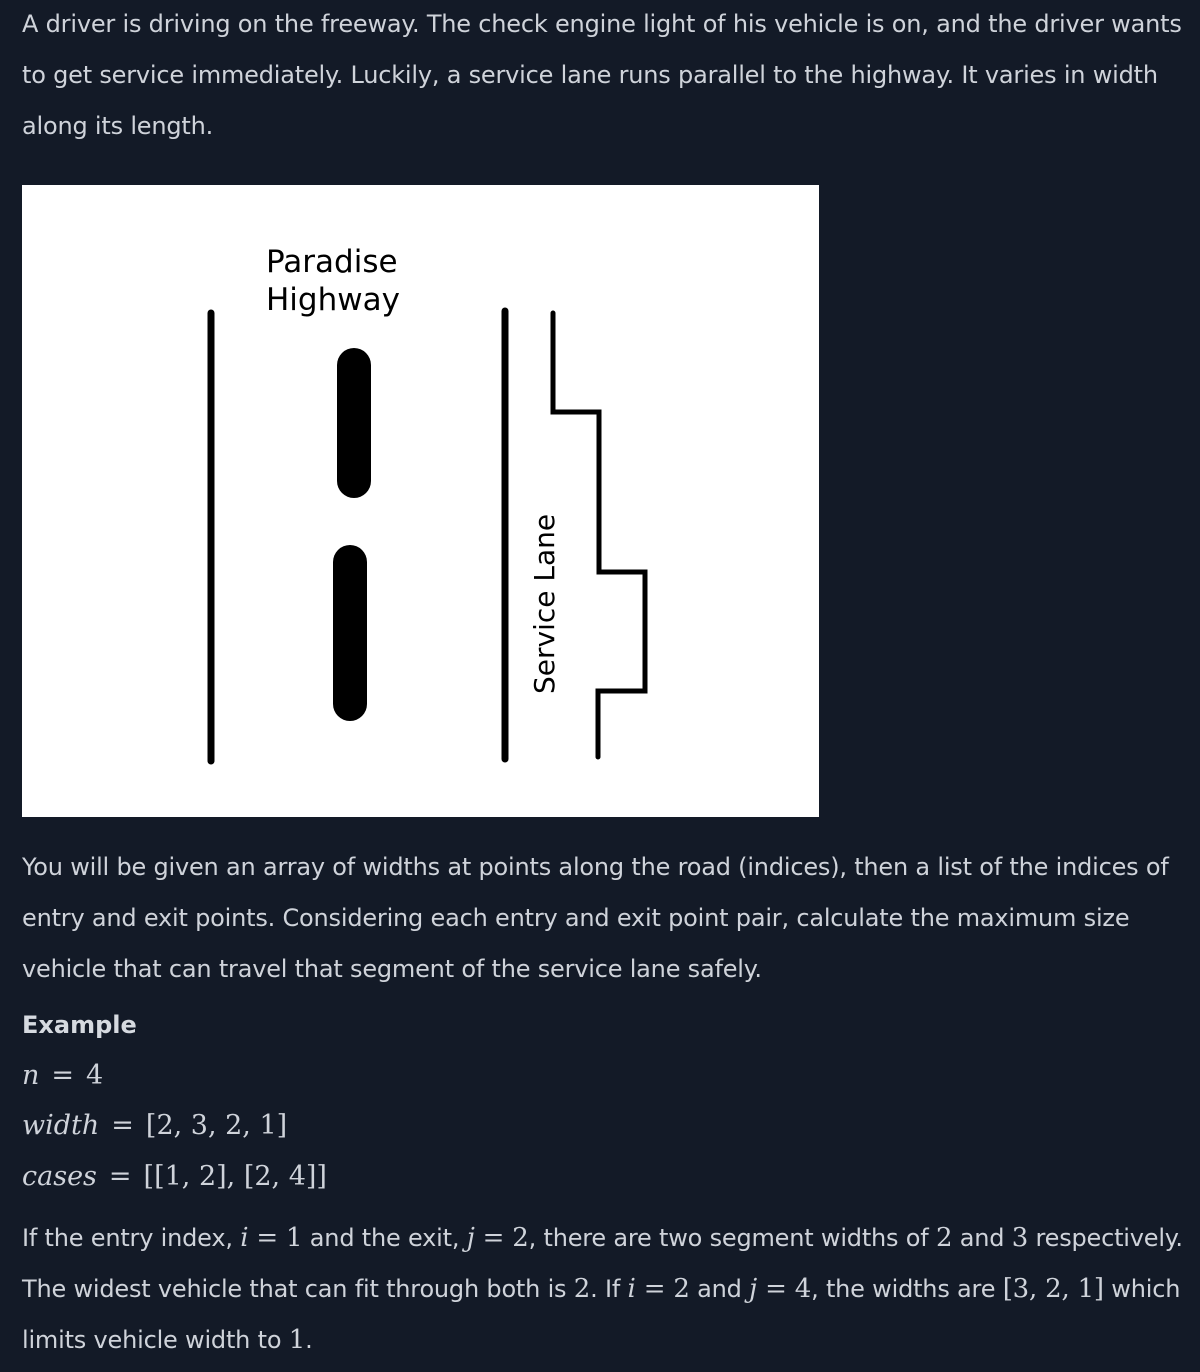  Describe the element at coordinates (79, 1025) in the screenshot. I see `example-heading: Example` at that location.